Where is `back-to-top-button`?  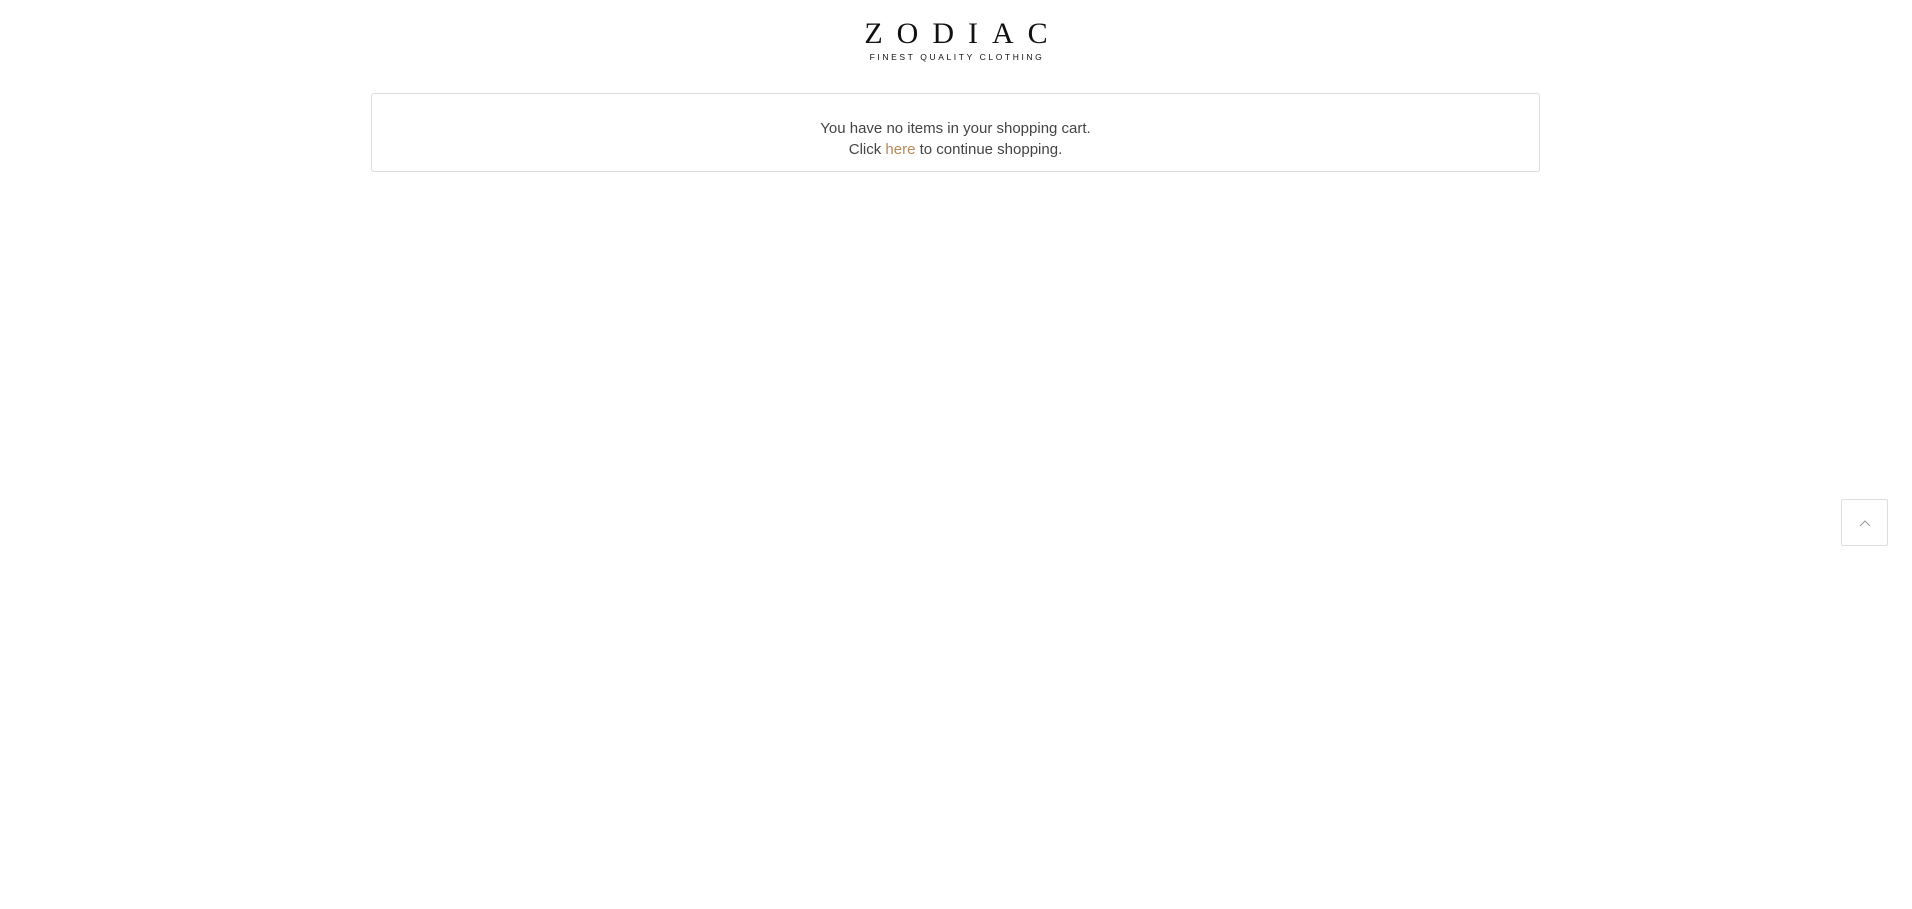 back-to-top-button is located at coordinates (1864, 522).